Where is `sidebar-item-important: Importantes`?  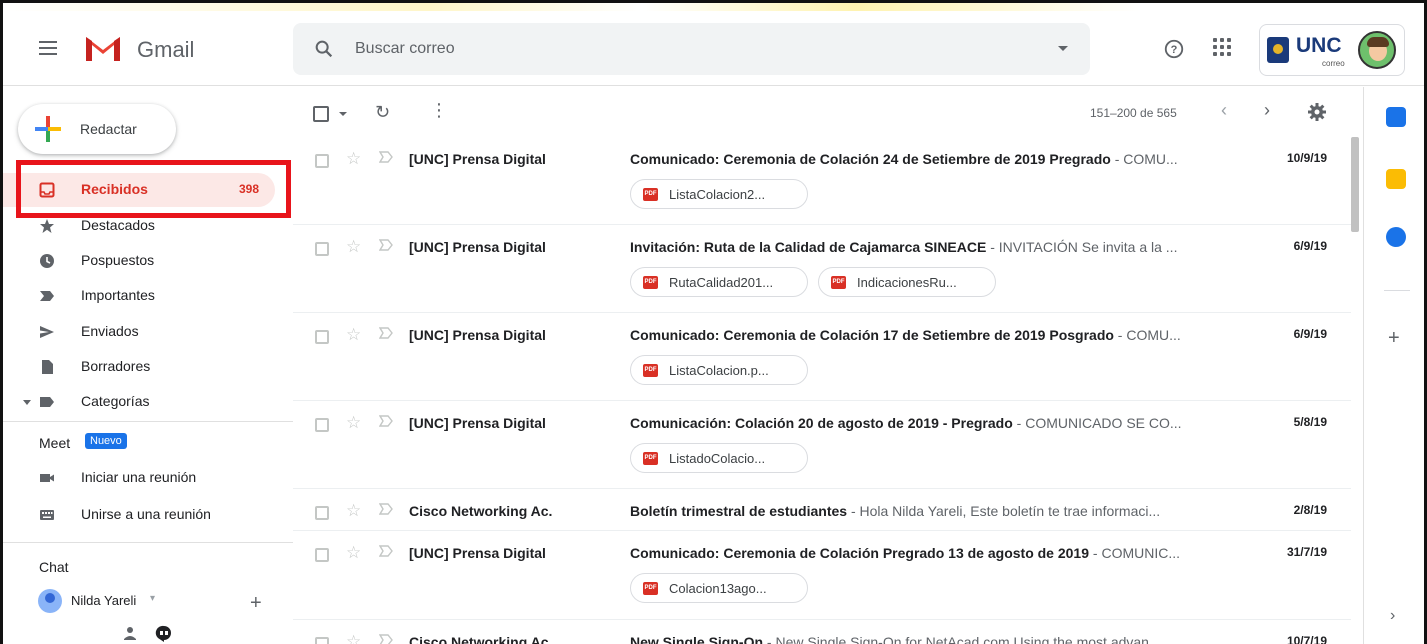
sidebar-item-important: Importantes is located at coordinates (139, 296).